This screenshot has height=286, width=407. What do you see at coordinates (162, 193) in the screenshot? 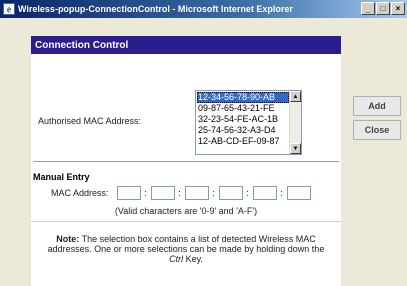
I see `mac-octet-2-input` at bounding box center [162, 193].